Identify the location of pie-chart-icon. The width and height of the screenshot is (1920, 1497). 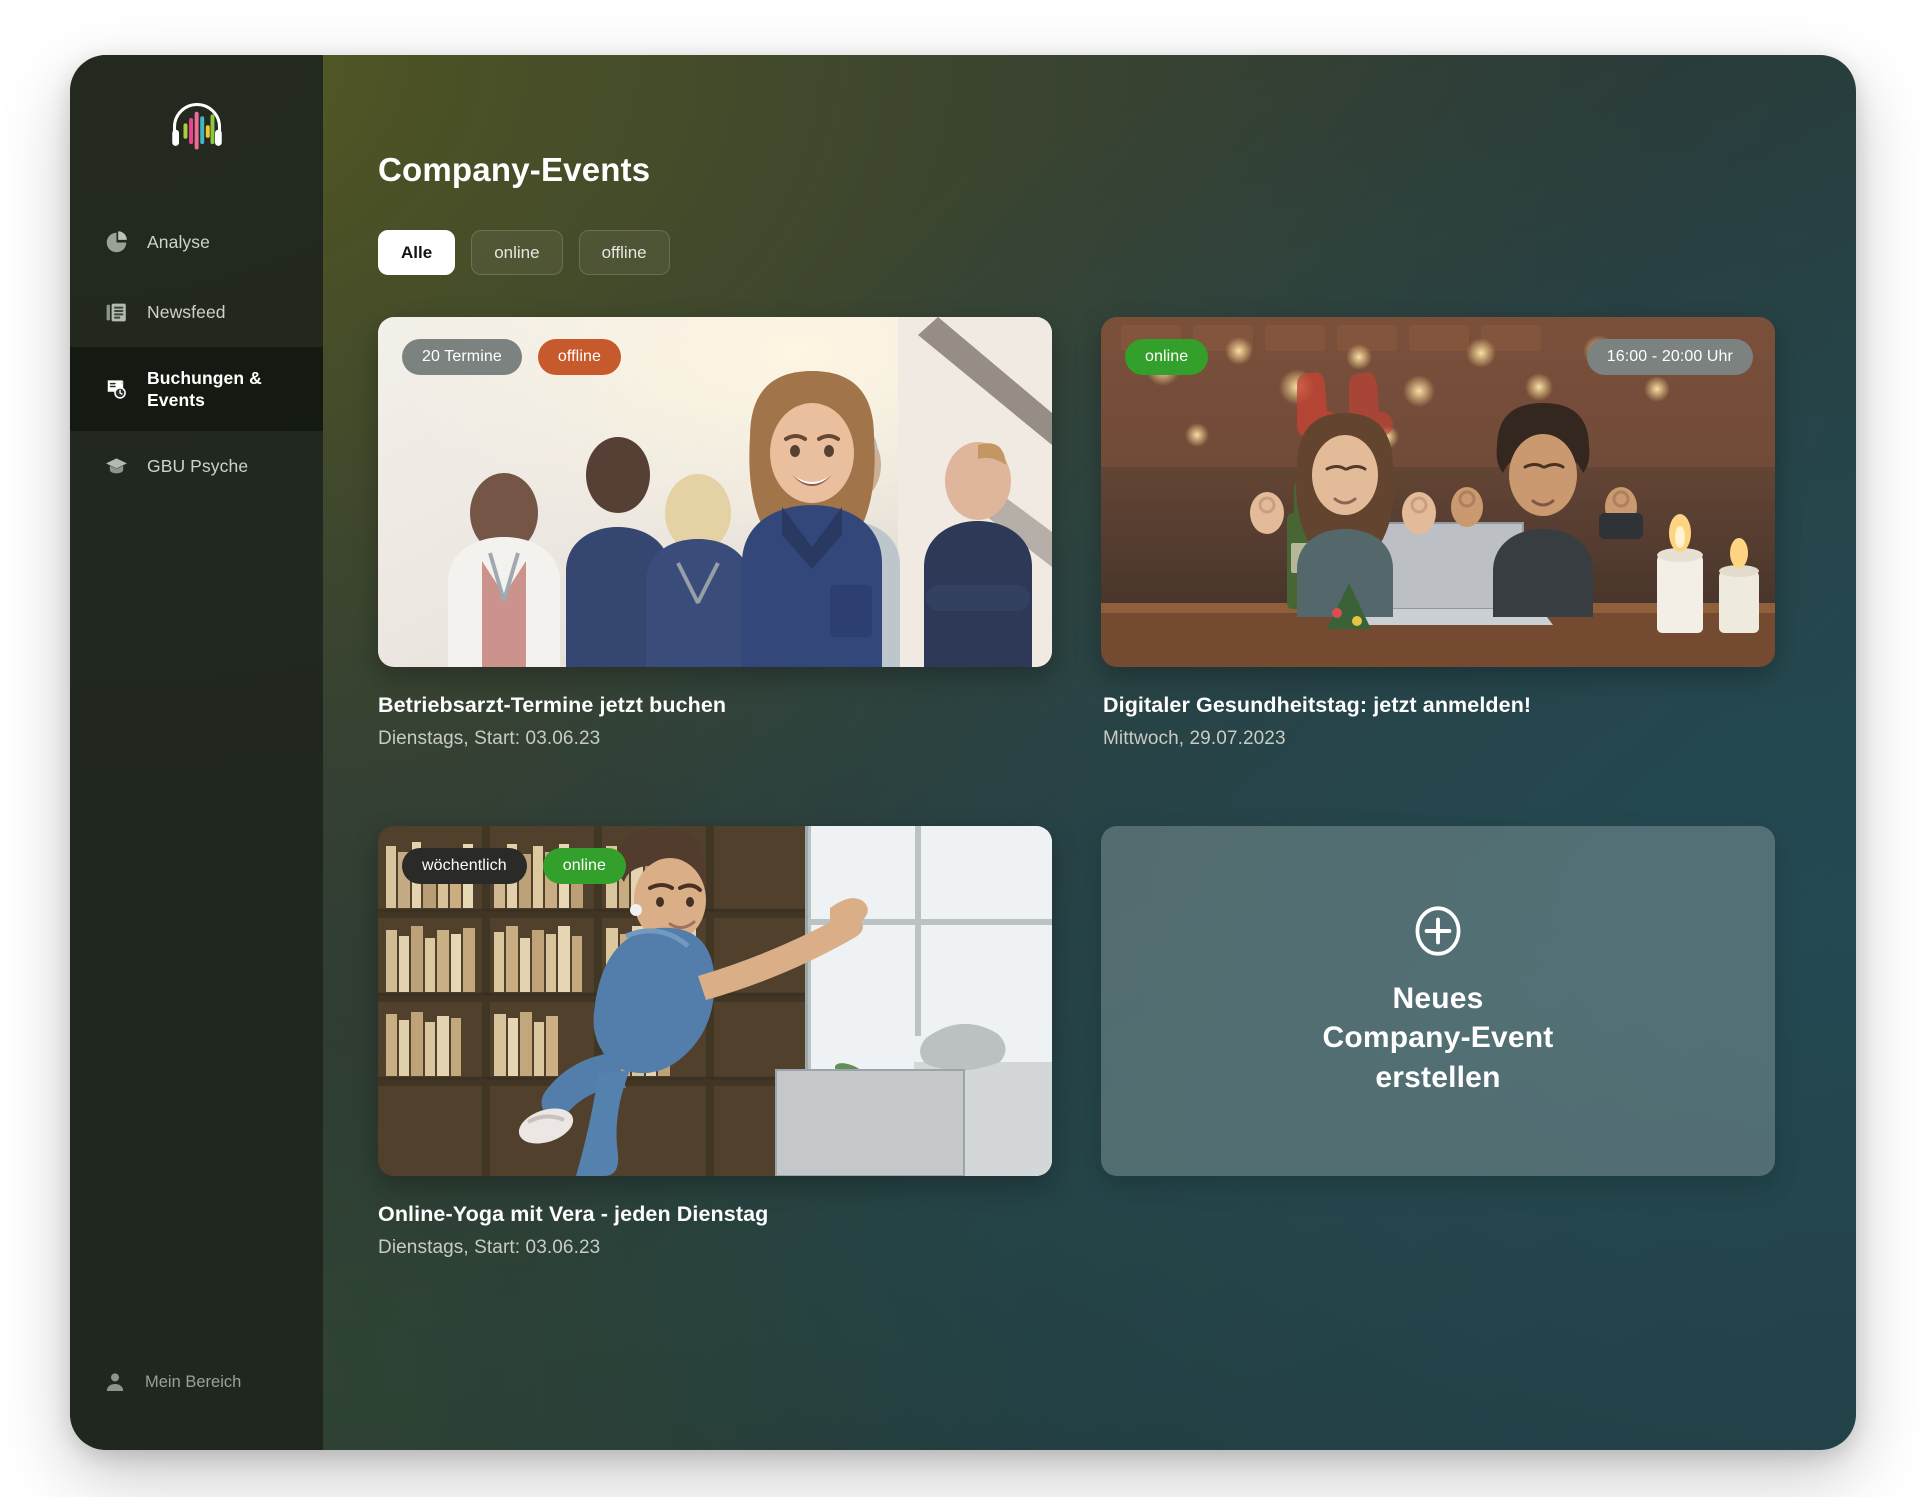
(116, 242).